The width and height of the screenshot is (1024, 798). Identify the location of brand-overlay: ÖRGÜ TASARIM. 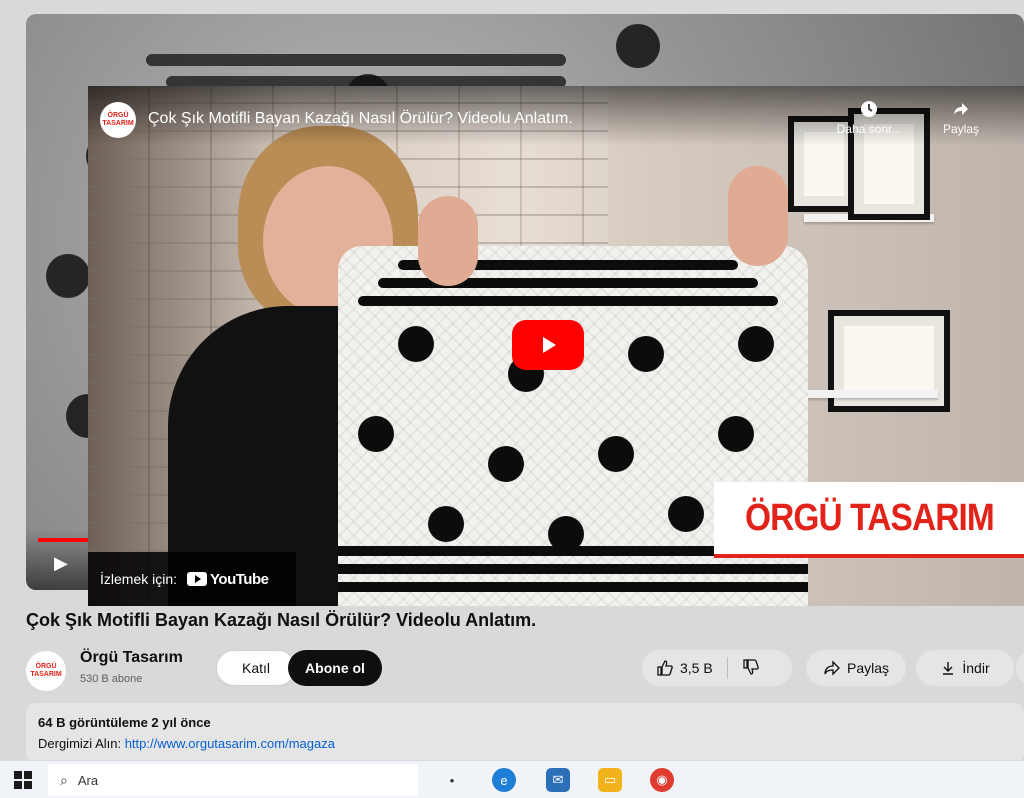
(869, 520).